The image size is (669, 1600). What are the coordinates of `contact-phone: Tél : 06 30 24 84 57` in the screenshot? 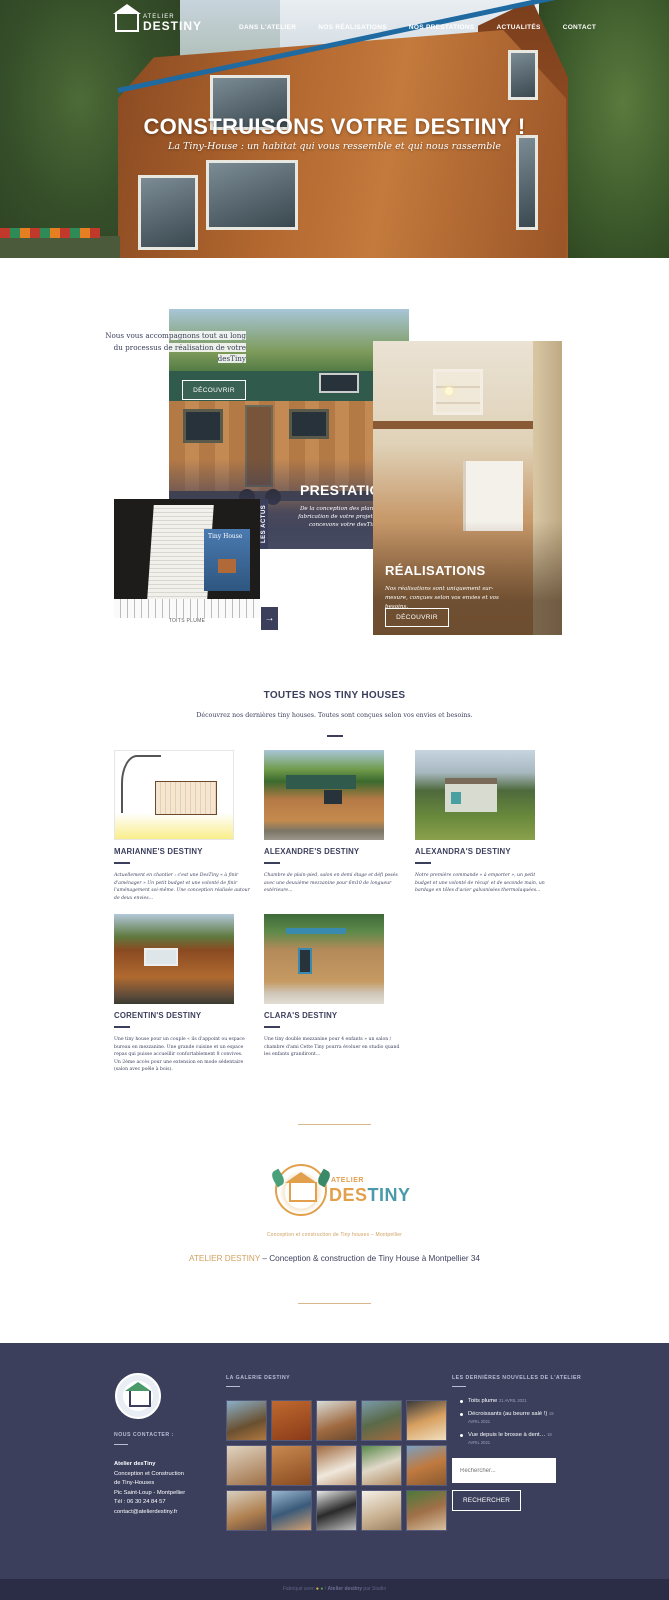 It's located at (169, 1503).